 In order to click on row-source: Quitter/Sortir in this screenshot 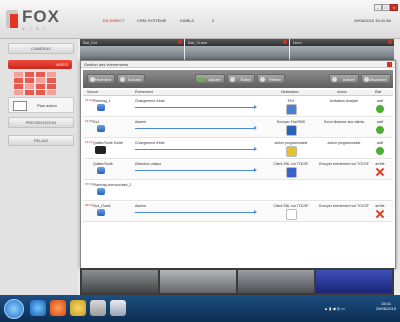, I will do `click(103, 164)`.